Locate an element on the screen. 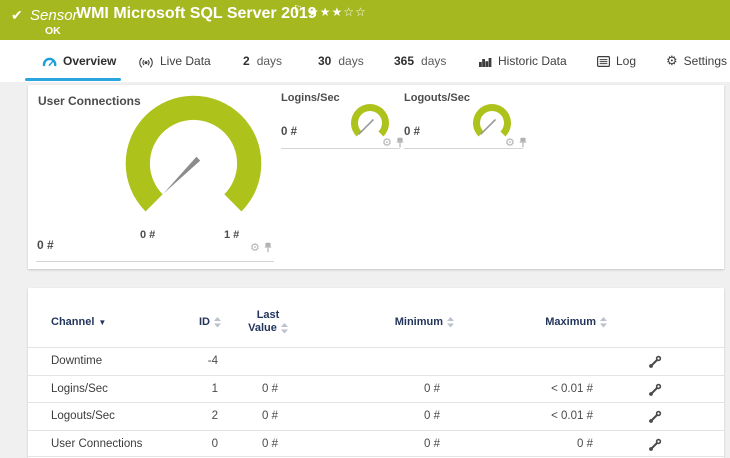 The height and width of the screenshot is (458, 730). tab-label: Live Data is located at coordinates (185, 61).